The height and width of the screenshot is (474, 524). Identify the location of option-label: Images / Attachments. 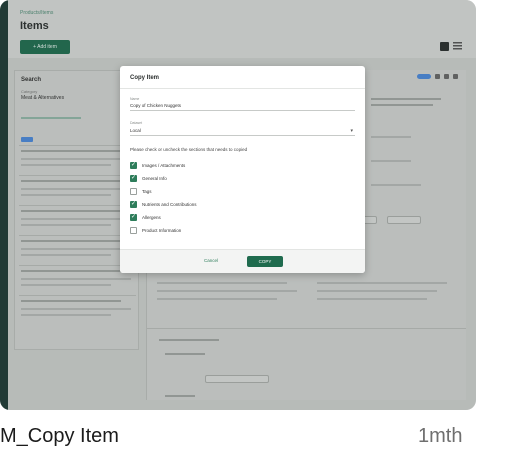
(164, 165).